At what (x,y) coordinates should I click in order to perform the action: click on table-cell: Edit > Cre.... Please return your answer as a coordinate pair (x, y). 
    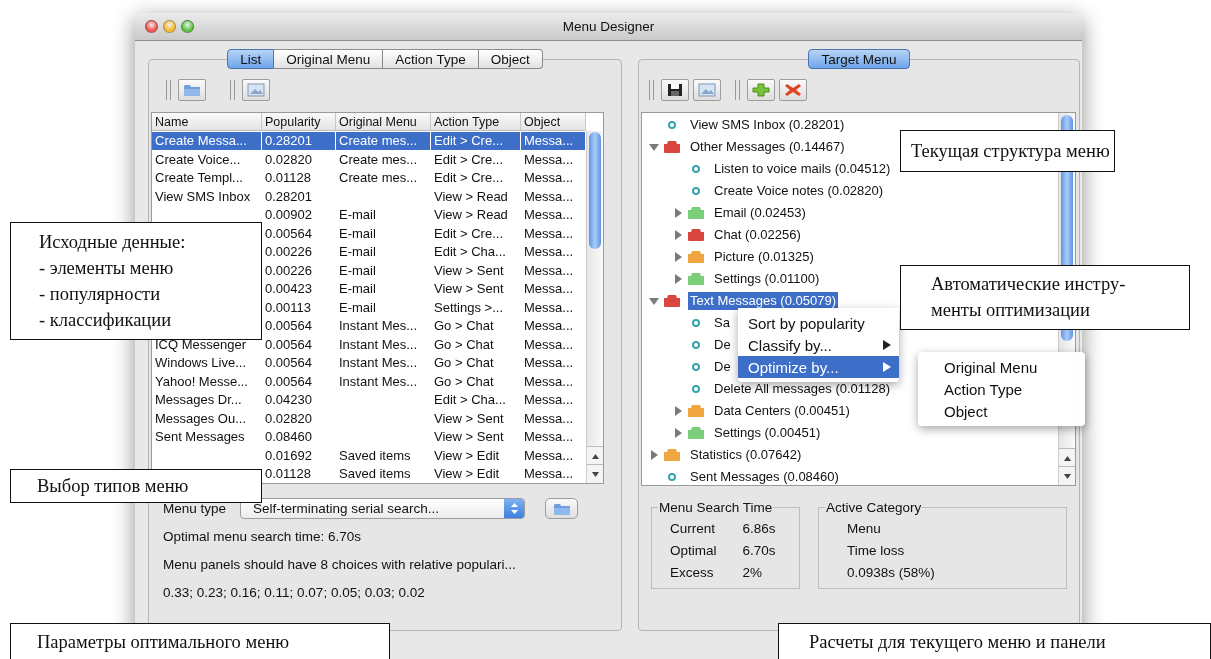
    Looking at the image, I should click on (476, 140).